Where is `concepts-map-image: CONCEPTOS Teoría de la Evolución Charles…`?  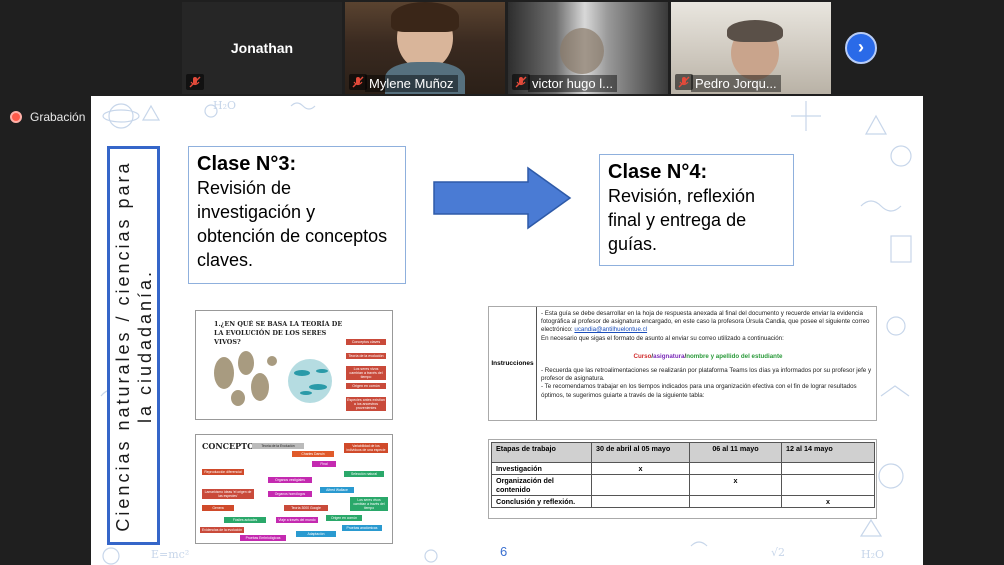
concepts-map-image: CONCEPTOS Teoría de la Evolución Charles… is located at coordinates (294, 489).